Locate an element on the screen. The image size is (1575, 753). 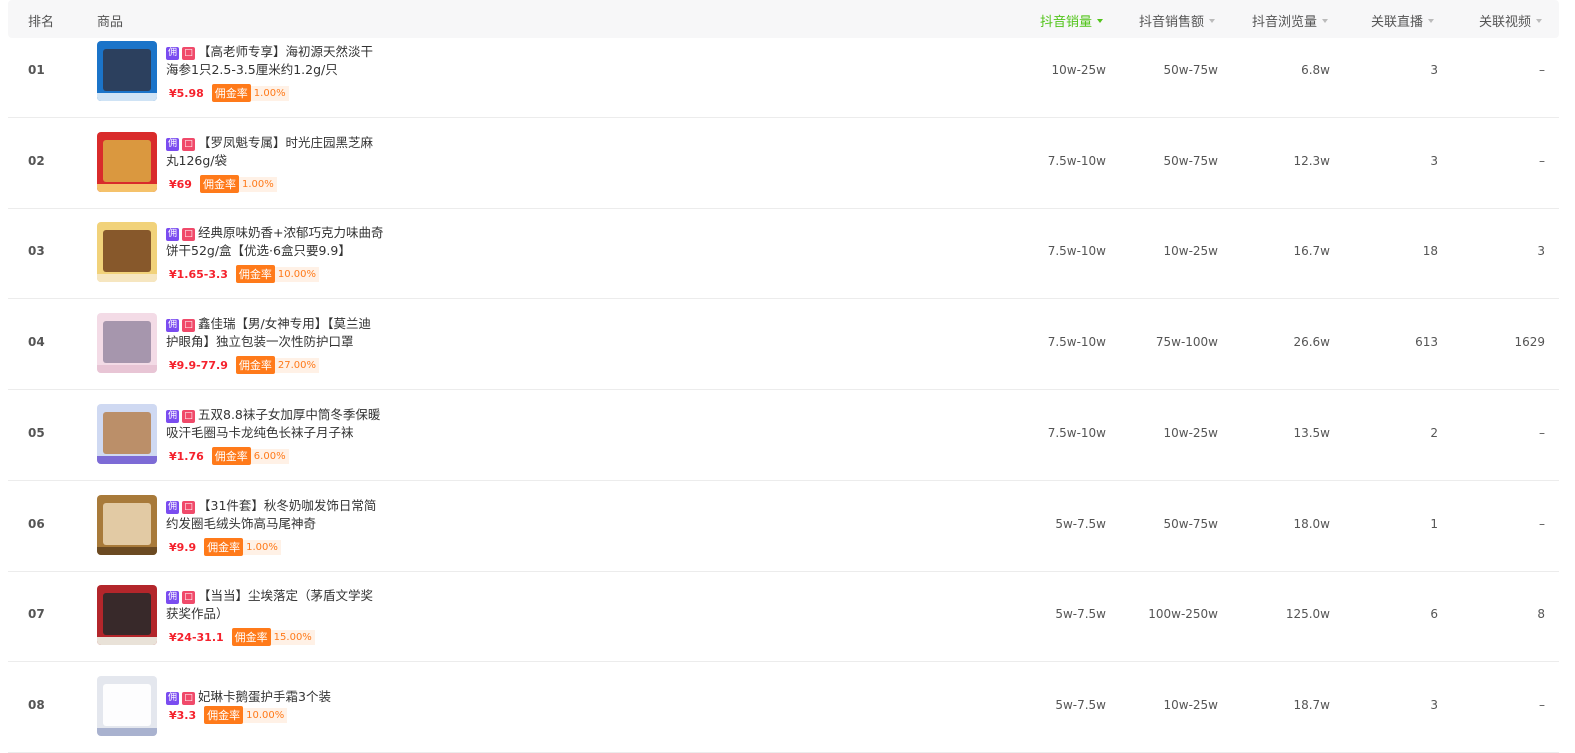
price-line: ¥9.9-77.9 佣金率 27.00% is located at coordinates (281, 365).